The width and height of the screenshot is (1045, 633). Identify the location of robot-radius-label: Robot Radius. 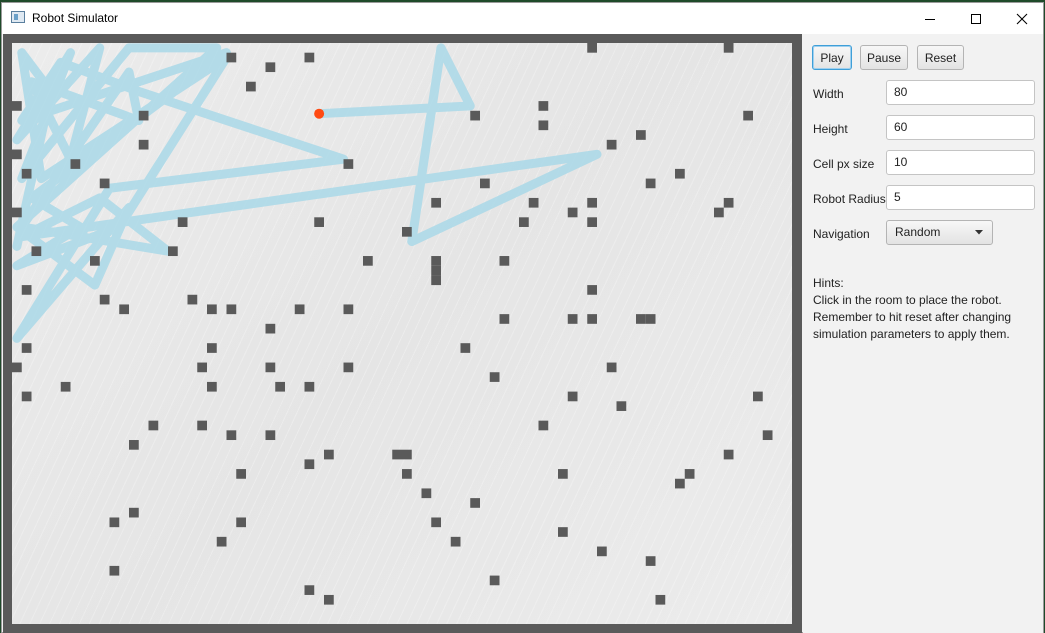
(849, 199).